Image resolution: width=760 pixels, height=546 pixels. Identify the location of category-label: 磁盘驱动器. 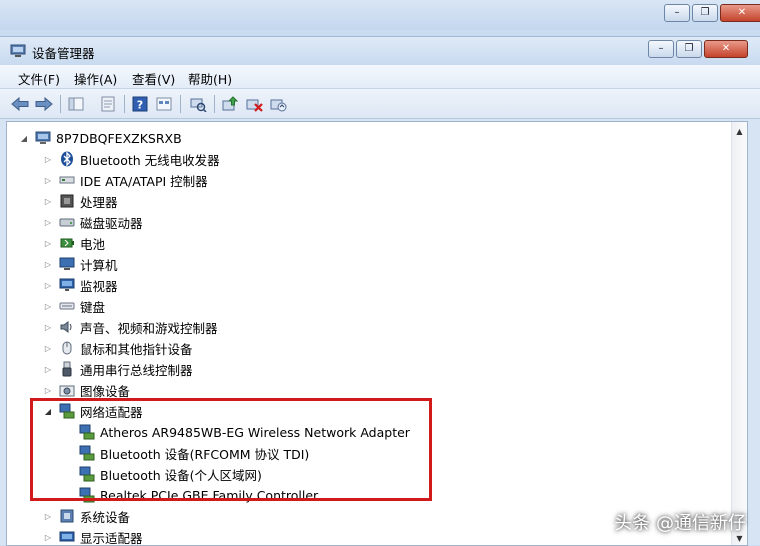
(111, 222).